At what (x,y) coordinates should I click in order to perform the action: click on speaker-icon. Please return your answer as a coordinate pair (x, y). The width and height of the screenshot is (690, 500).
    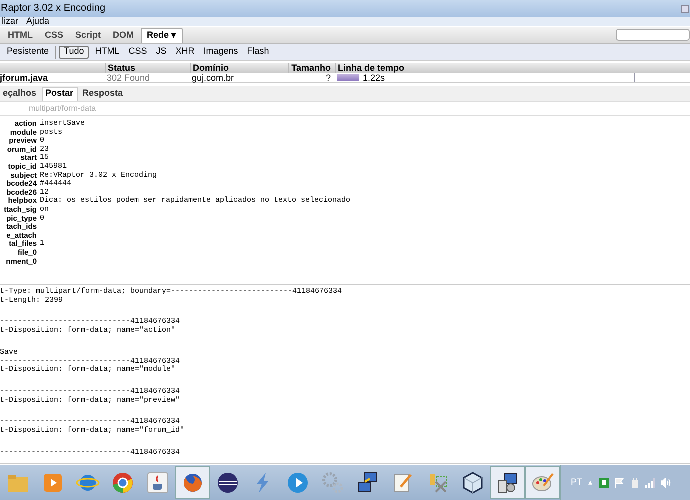
    Looking at the image, I should click on (665, 483).